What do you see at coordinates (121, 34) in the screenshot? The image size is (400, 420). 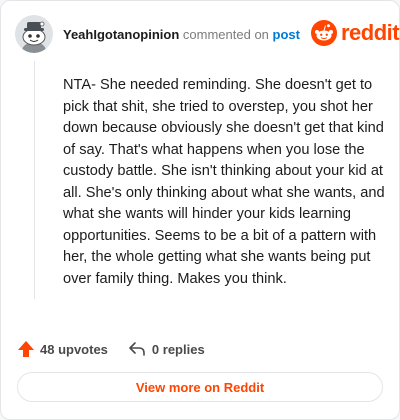 I see `username-link: YeahIgotanopinion` at bounding box center [121, 34].